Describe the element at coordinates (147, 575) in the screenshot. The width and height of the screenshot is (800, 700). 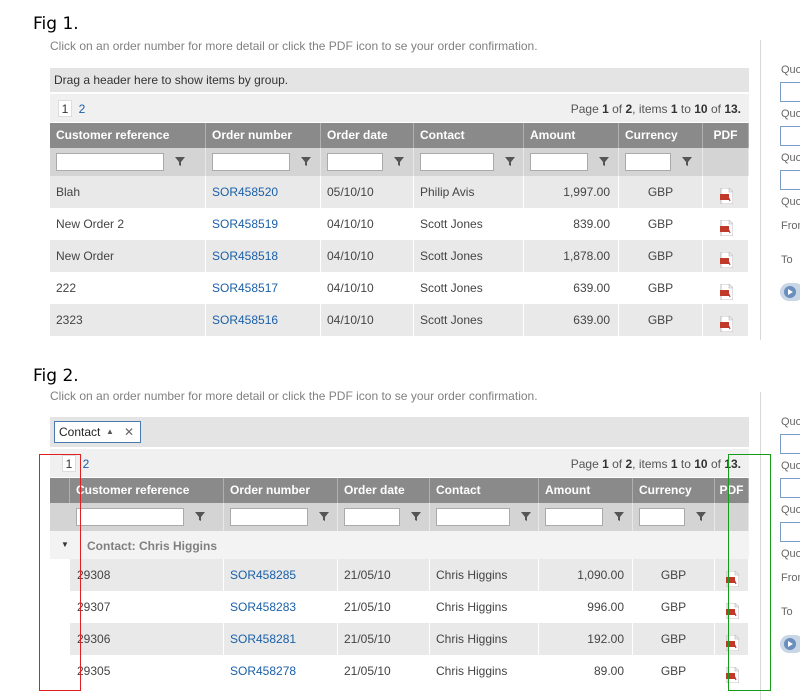
I see `cell-customer-reference: 29308` at that location.